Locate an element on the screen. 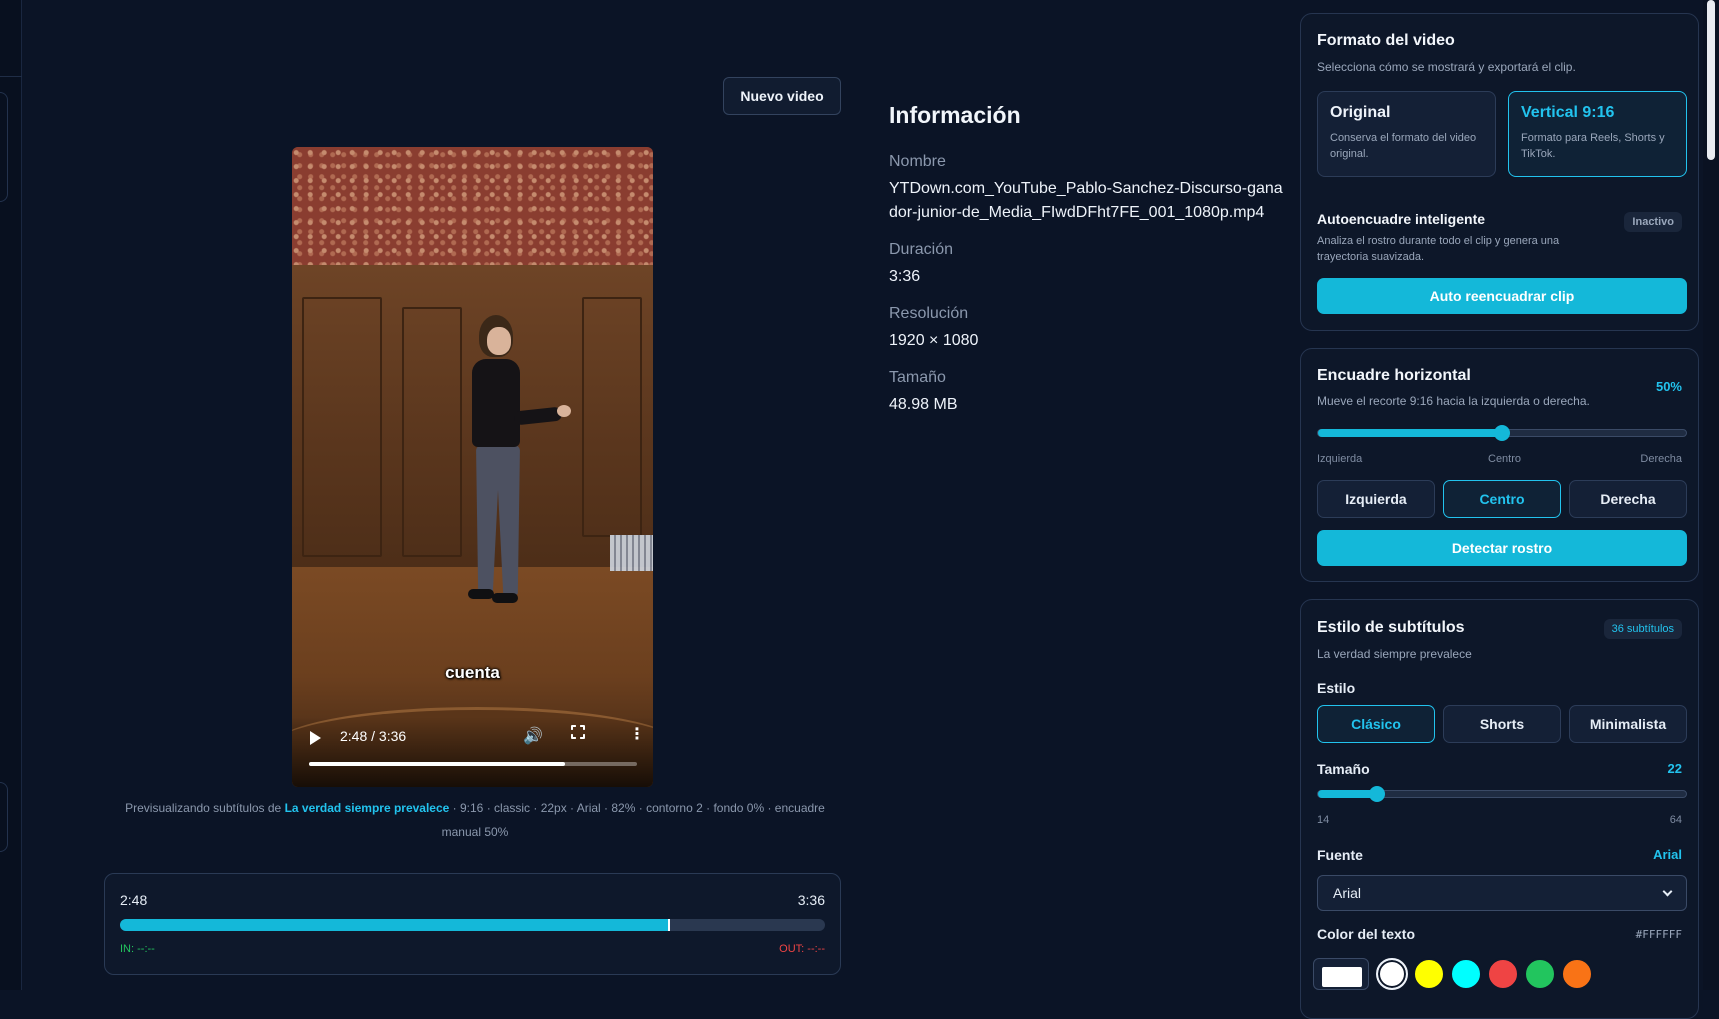  play-icon is located at coordinates (315, 738).